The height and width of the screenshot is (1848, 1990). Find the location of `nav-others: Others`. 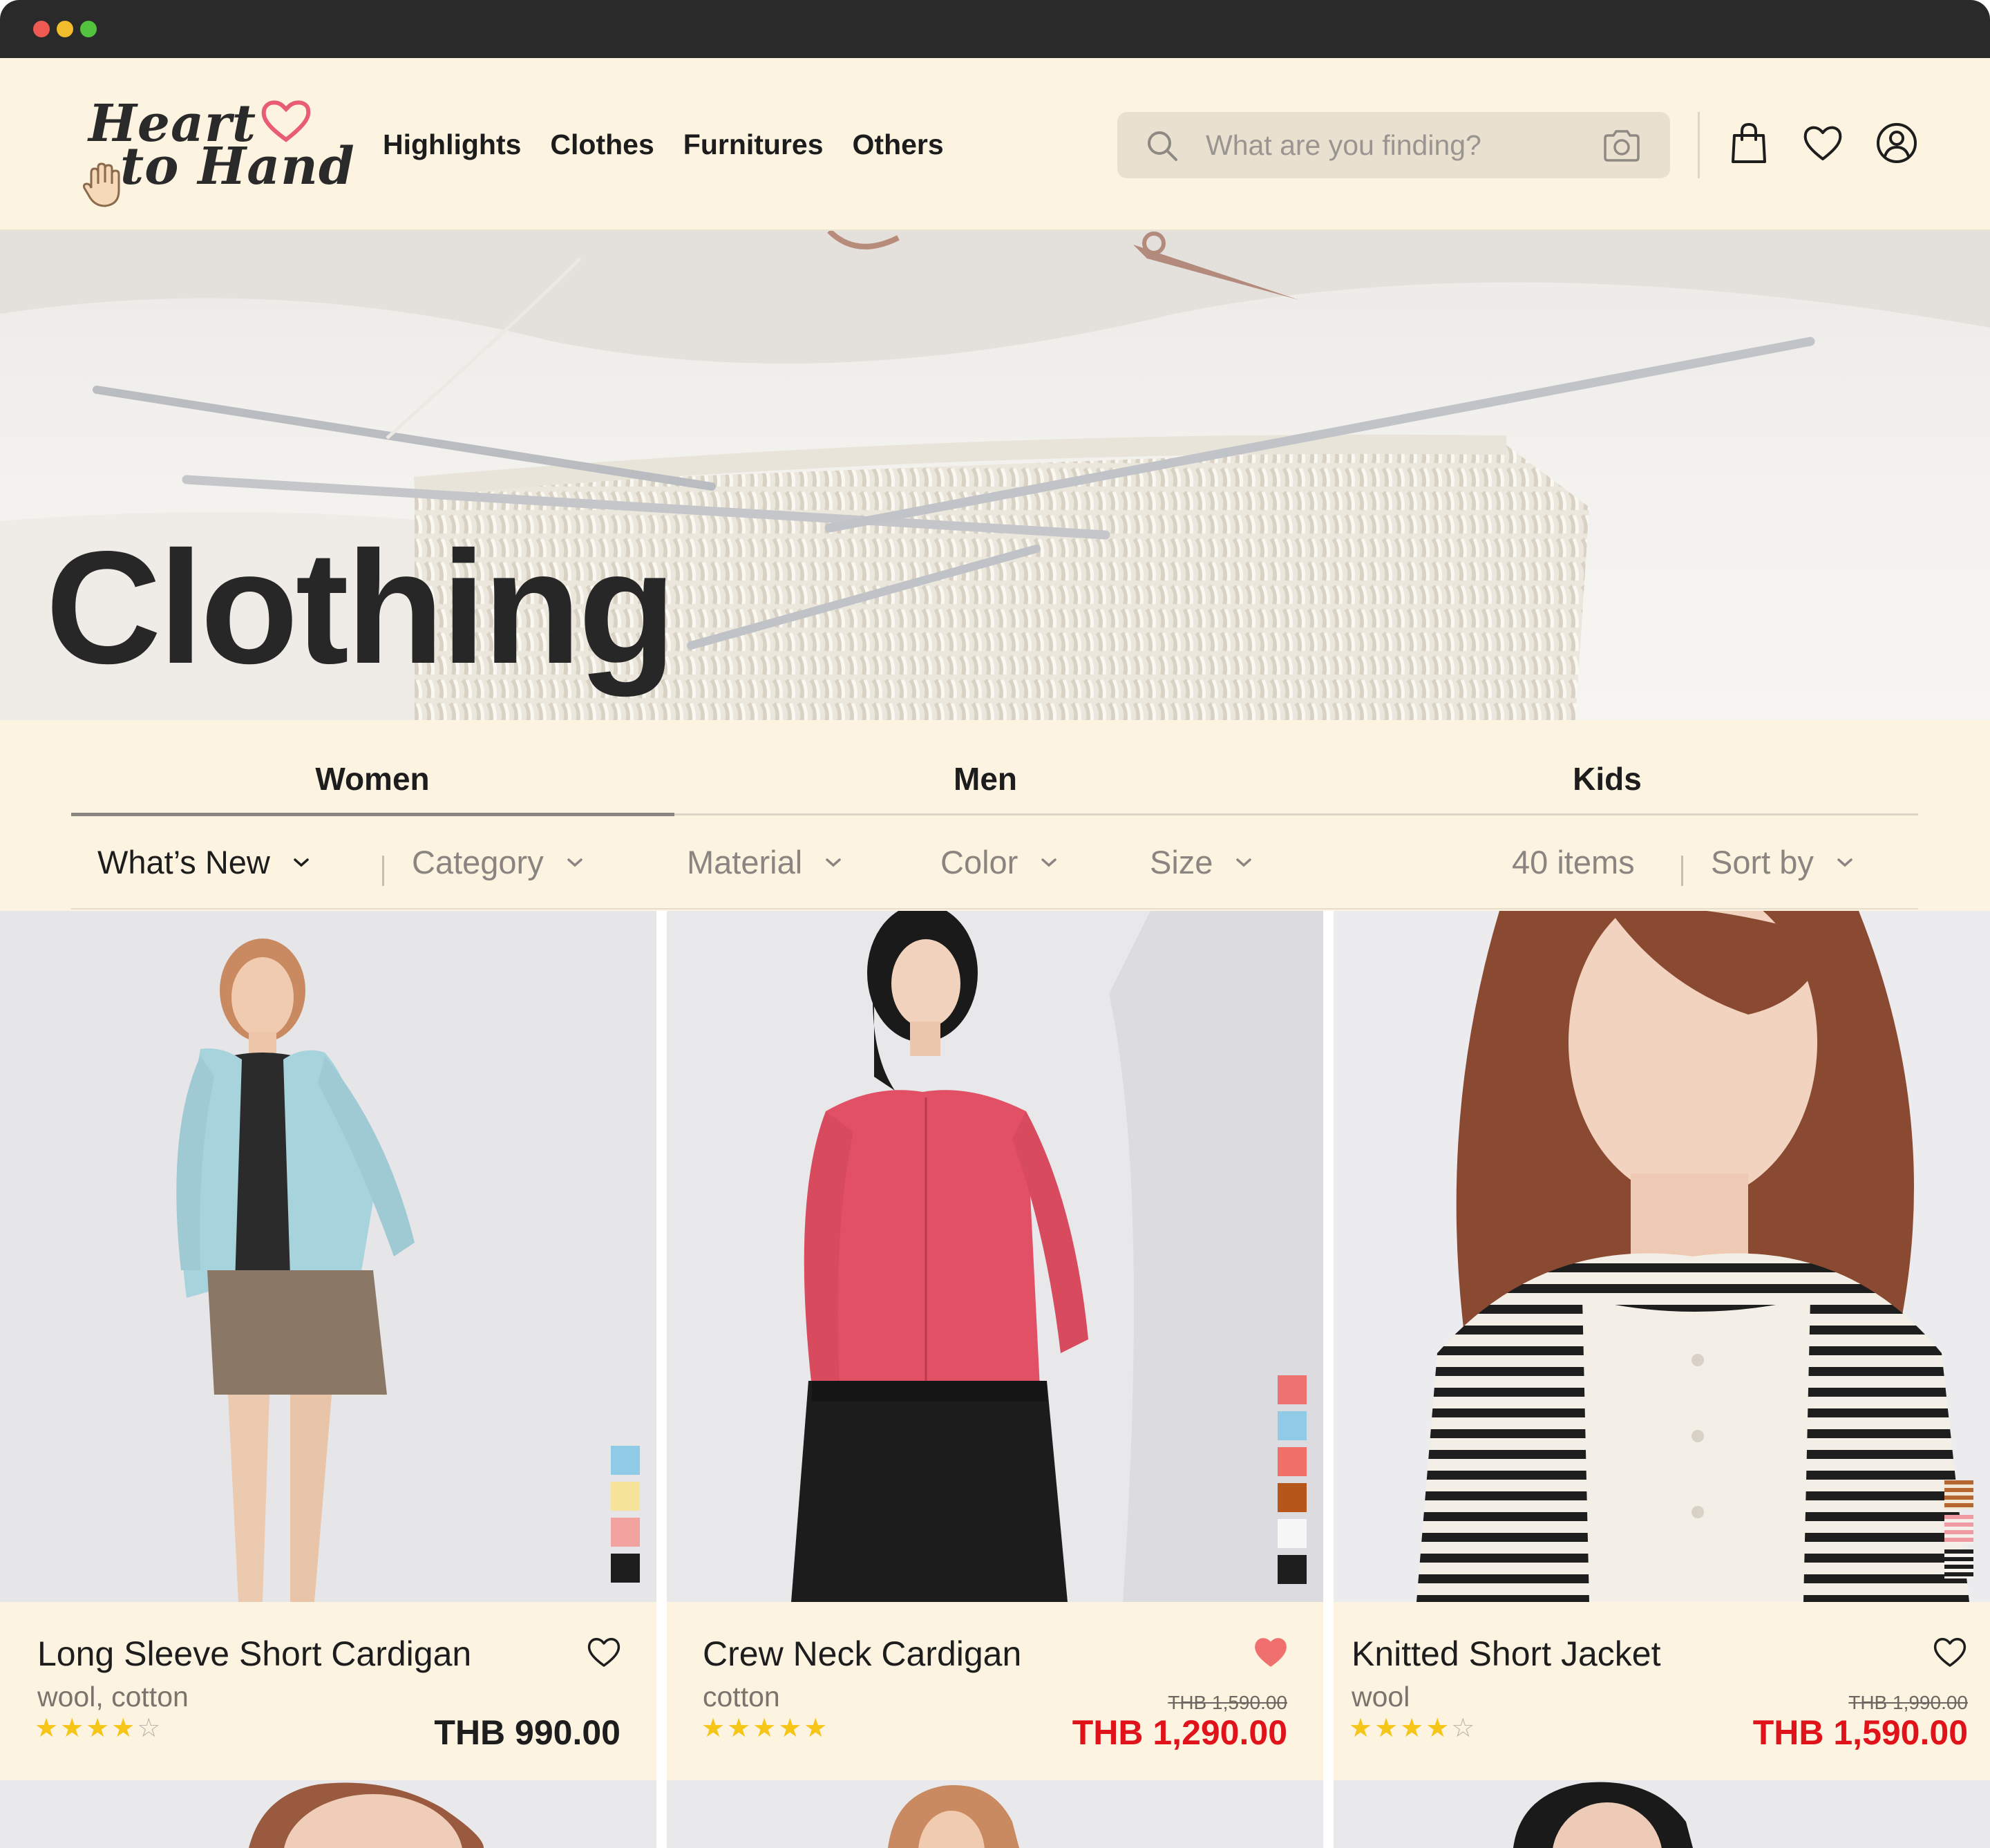

nav-others: Others is located at coordinates (898, 145).